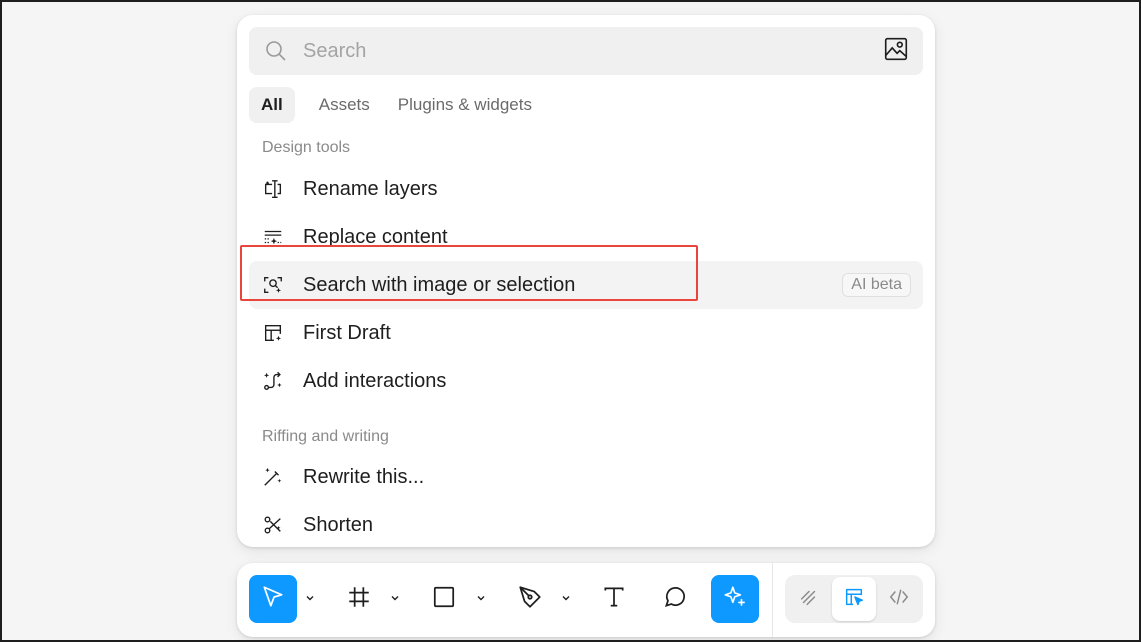  I want to click on mode-switcher, so click(854, 599).